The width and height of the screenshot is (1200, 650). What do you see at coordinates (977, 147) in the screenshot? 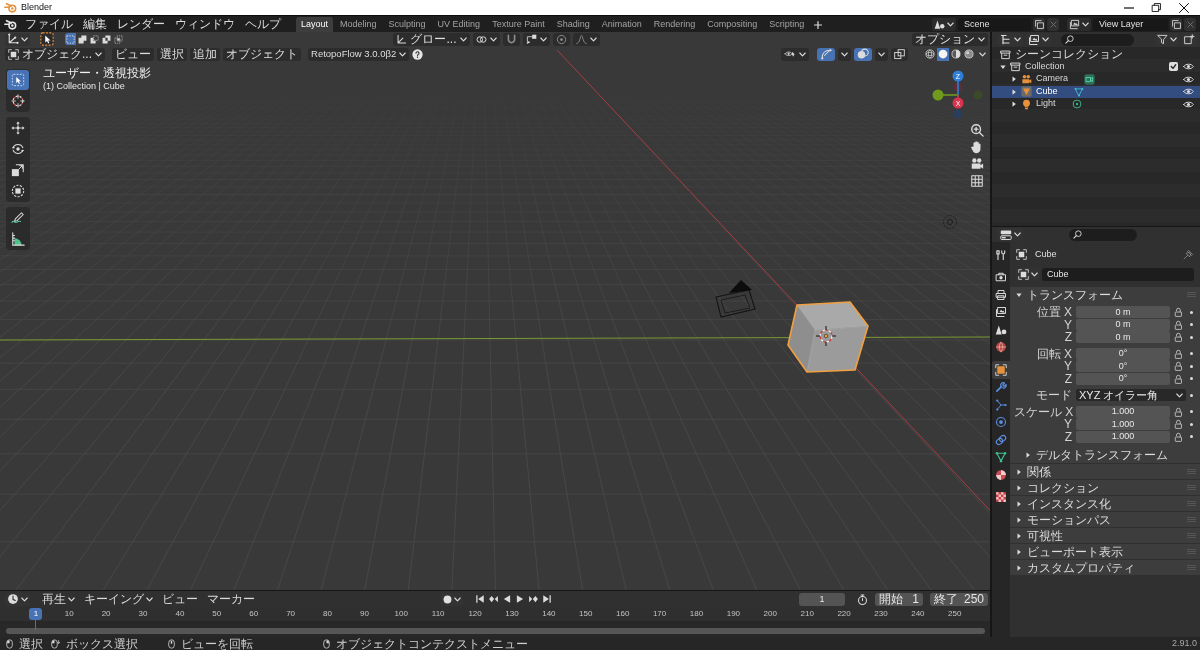
I see `hand-icon` at bounding box center [977, 147].